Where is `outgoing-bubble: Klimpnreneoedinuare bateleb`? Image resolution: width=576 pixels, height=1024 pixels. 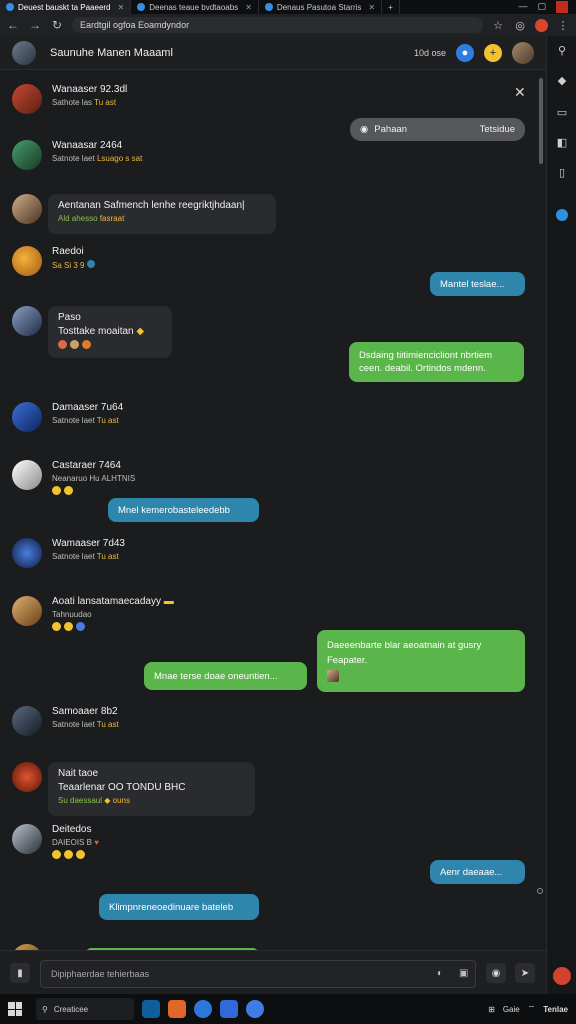 outgoing-bubble: Klimpnreneoedinuare bateleb is located at coordinates (179, 907).